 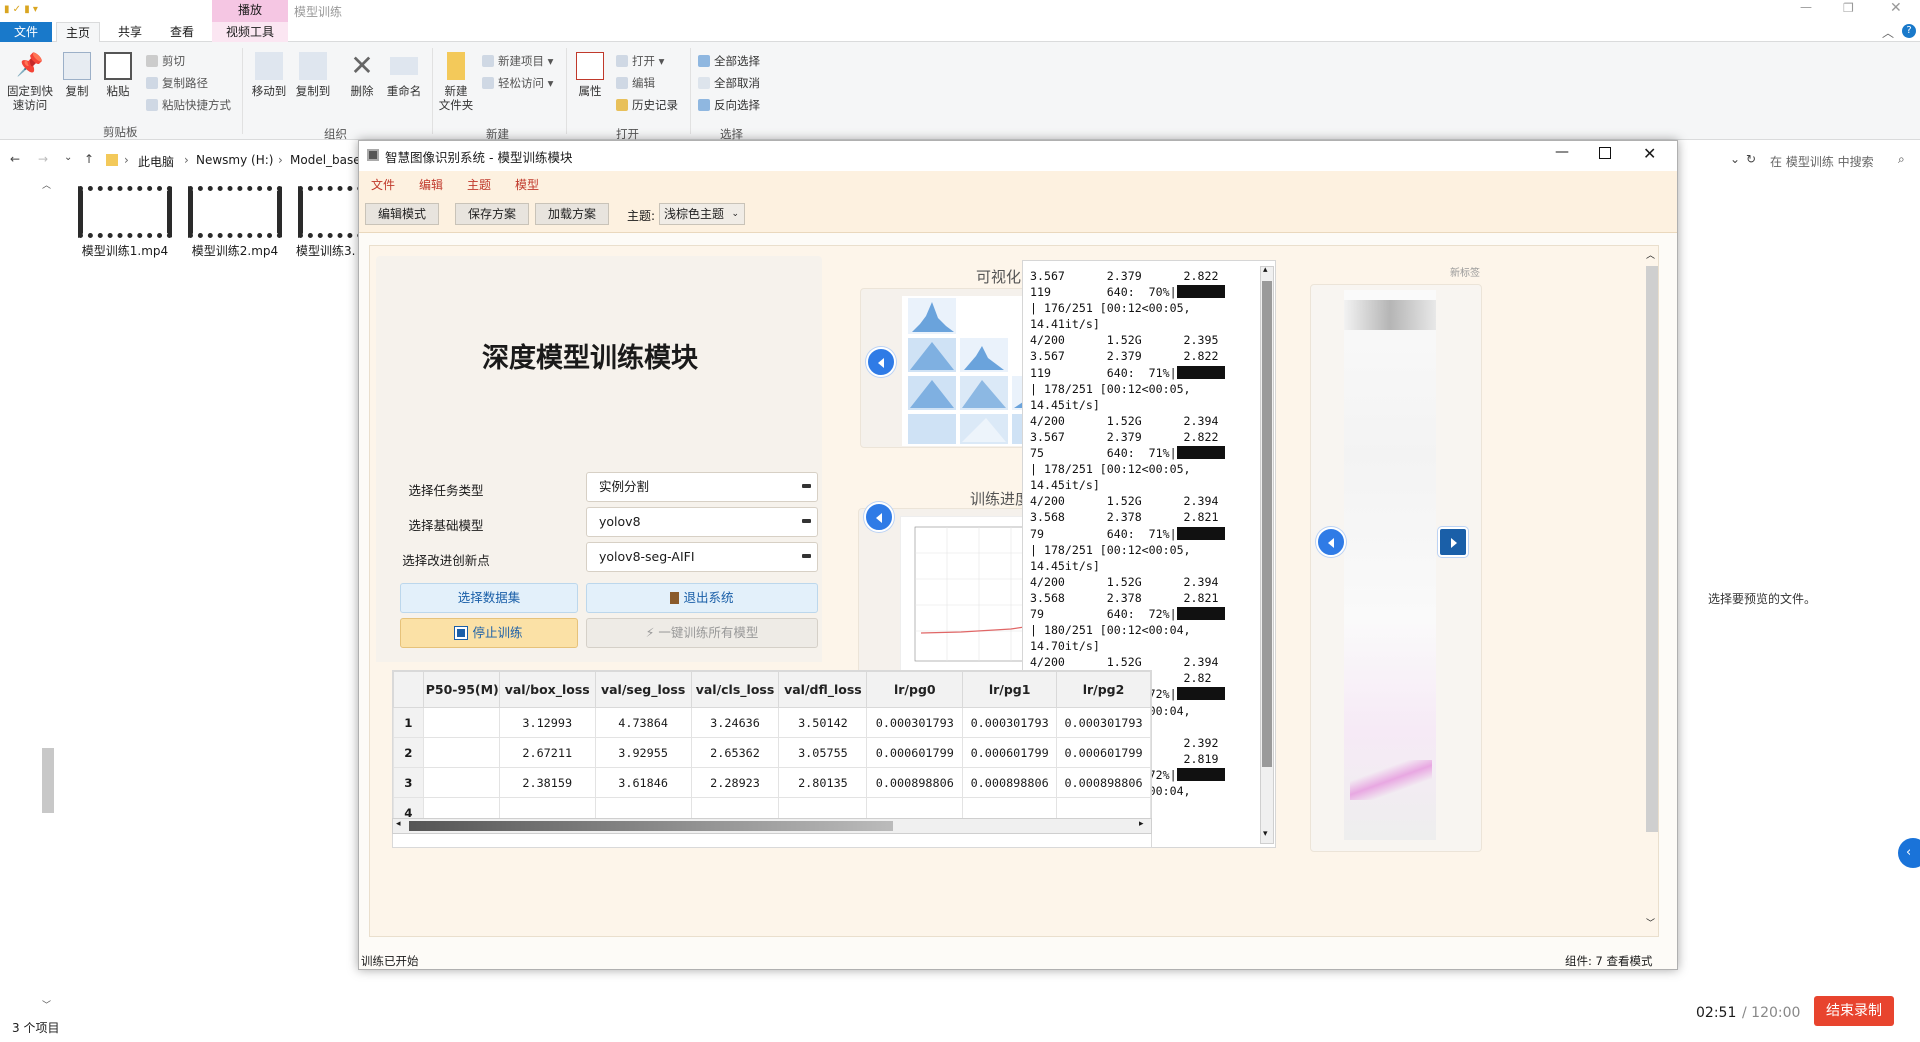 I want to click on train-all-models-button: ⚡ 一键训练所有模型, so click(x=702, y=633).